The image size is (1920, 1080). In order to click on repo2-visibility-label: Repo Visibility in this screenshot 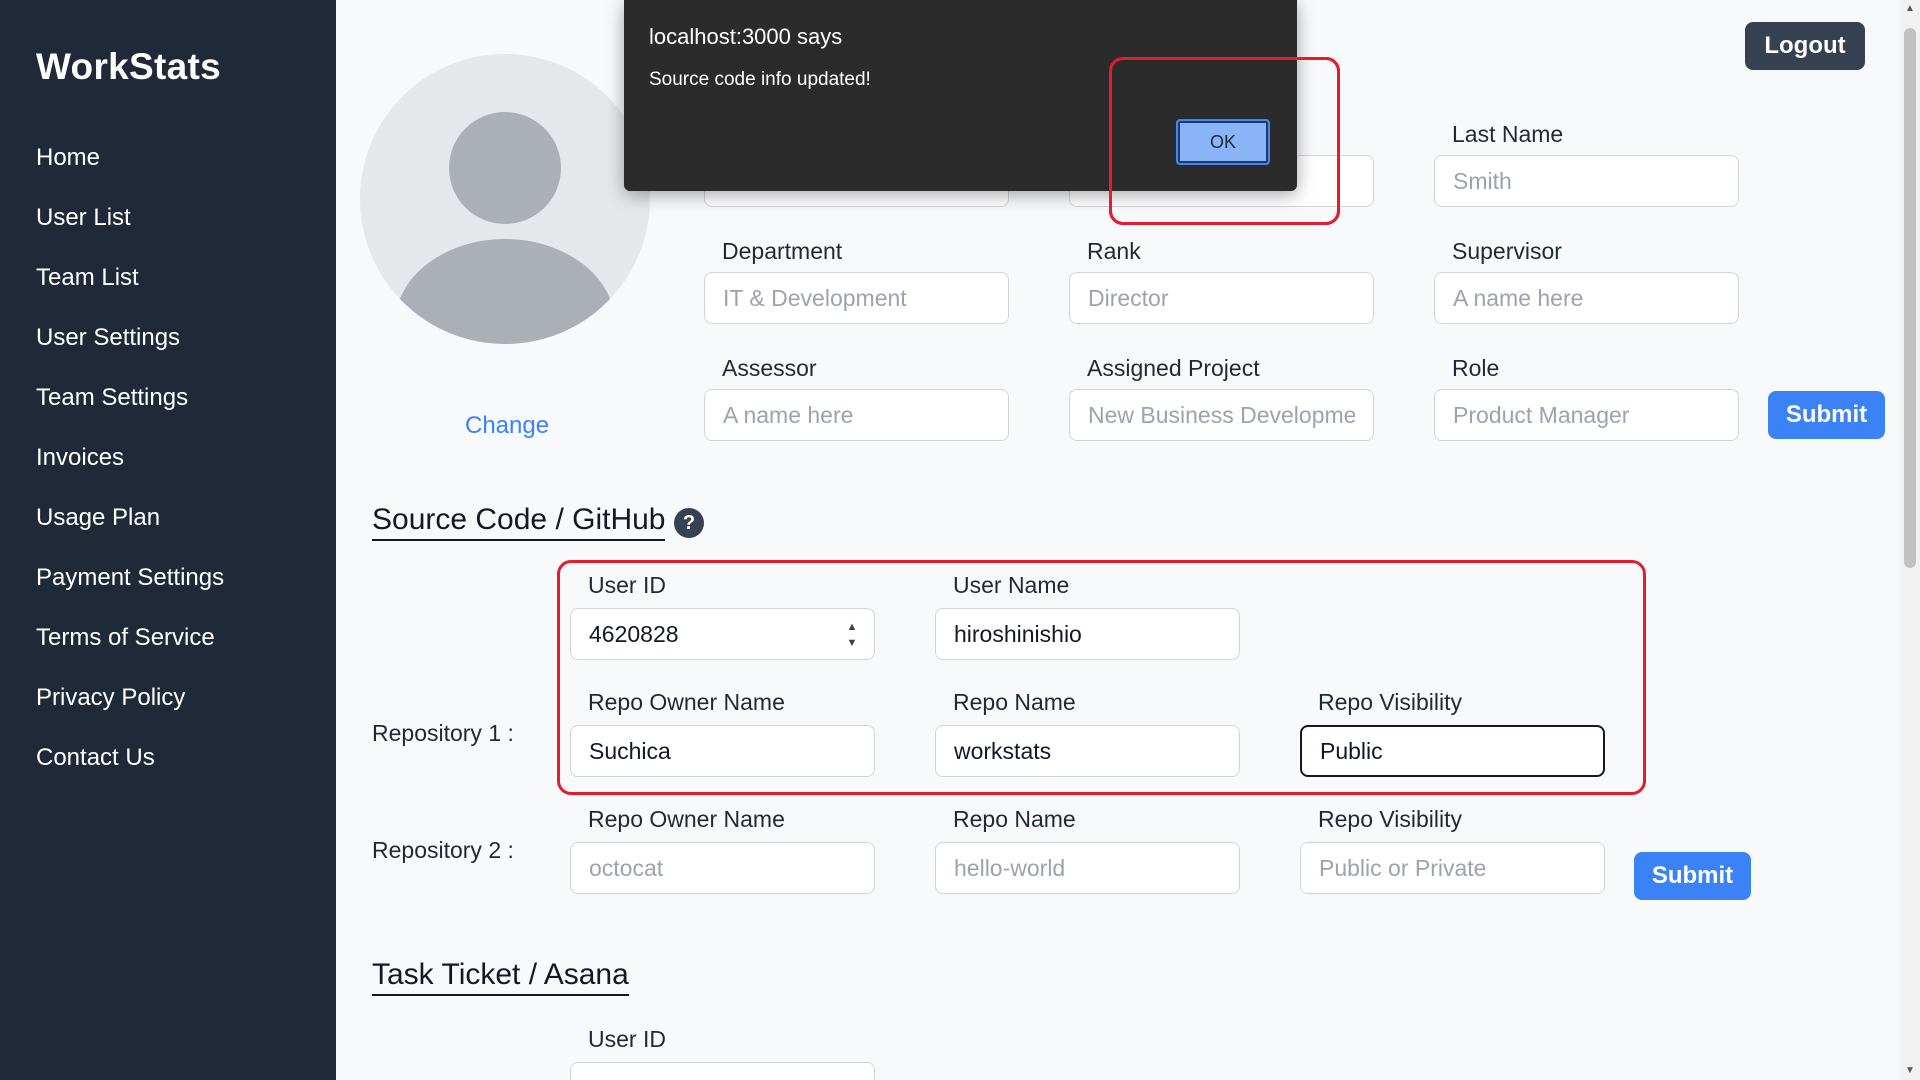, I will do `click(1390, 819)`.